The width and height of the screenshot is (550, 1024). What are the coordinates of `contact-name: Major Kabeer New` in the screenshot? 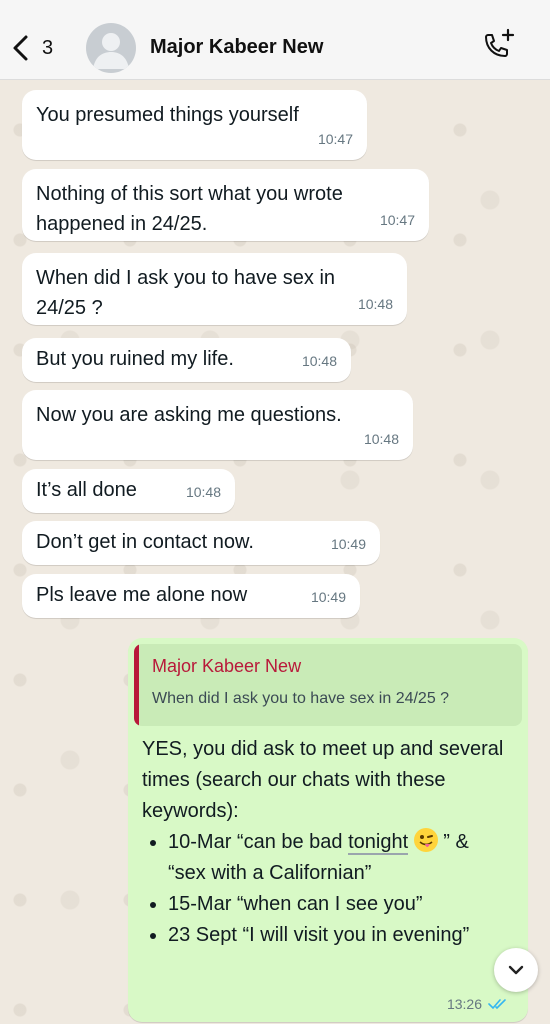 It's located at (236, 47).